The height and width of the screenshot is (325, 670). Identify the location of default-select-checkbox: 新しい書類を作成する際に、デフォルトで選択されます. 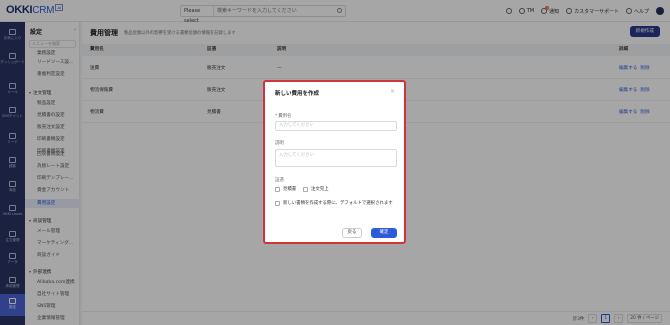
(336, 203).